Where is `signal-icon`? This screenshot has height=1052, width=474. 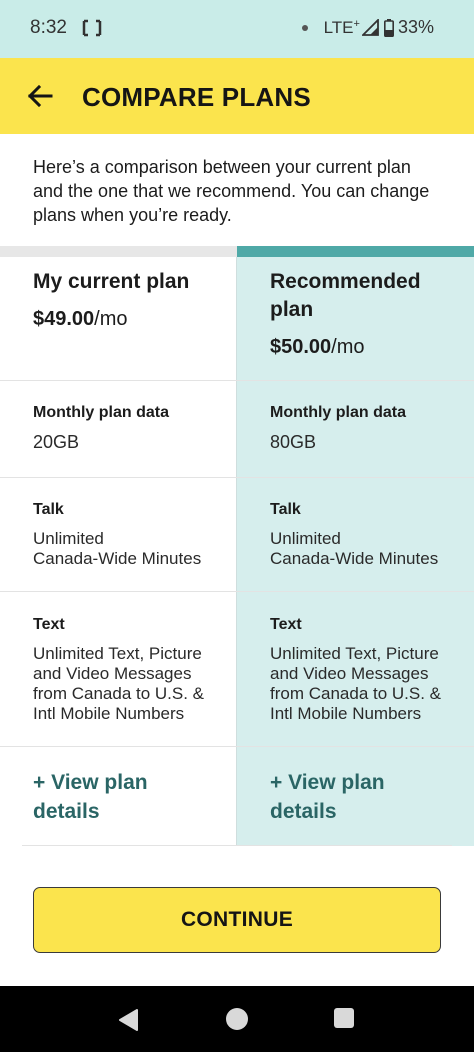 signal-icon is located at coordinates (370, 27).